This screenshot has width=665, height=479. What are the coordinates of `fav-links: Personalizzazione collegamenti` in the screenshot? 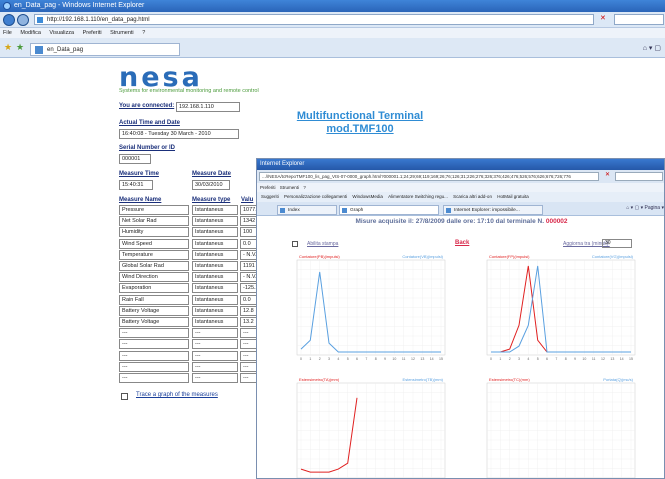 It's located at (315, 196).